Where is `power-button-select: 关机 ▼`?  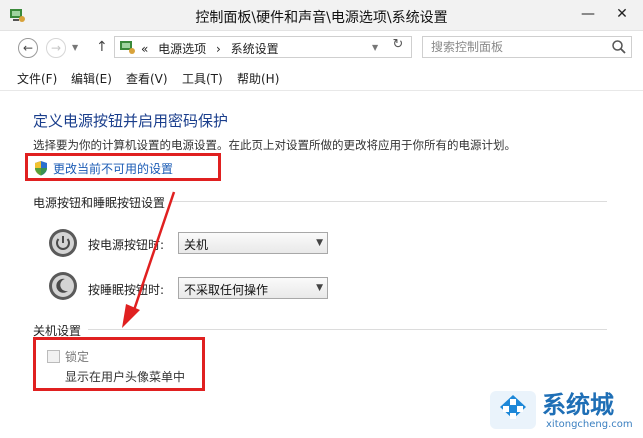 power-button-select: 关机 ▼ is located at coordinates (253, 243).